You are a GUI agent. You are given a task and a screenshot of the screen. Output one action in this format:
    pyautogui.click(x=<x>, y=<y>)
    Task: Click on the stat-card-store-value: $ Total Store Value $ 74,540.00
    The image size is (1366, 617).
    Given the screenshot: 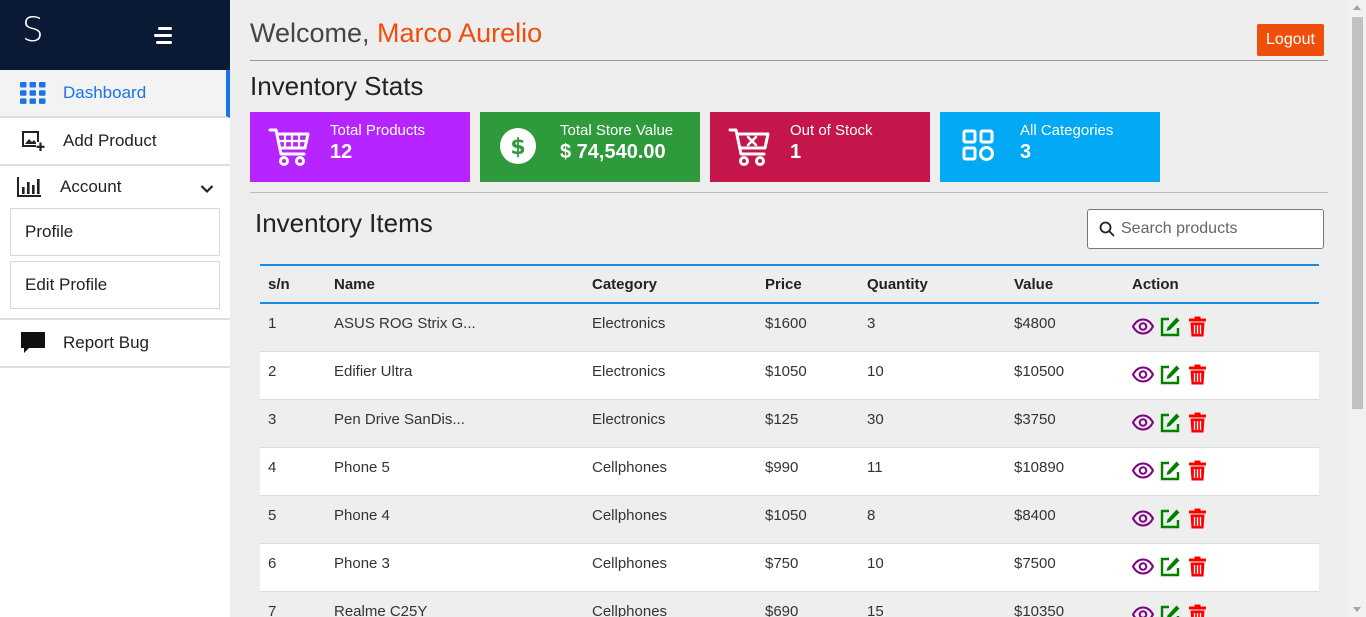 What is the action you would take?
    pyautogui.click(x=590, y=147)
    